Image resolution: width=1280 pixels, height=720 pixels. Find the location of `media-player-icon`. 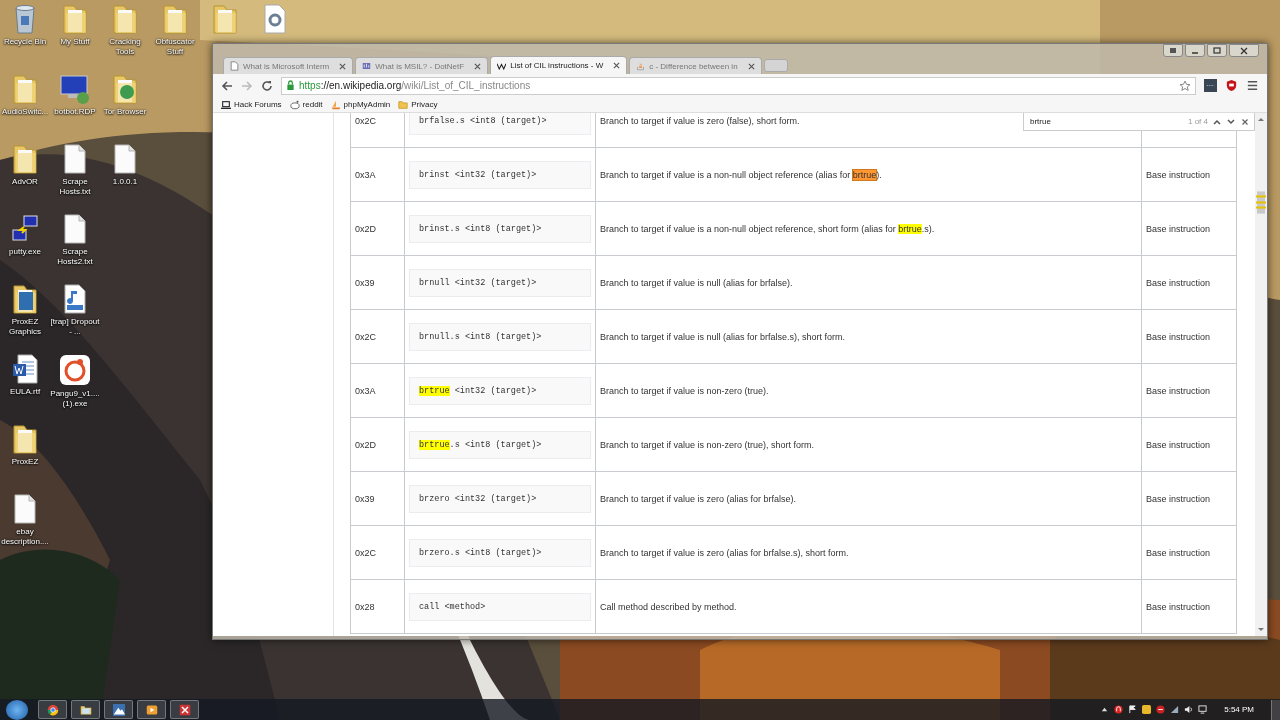

media-player-icon is located at coordinates (151, 709).